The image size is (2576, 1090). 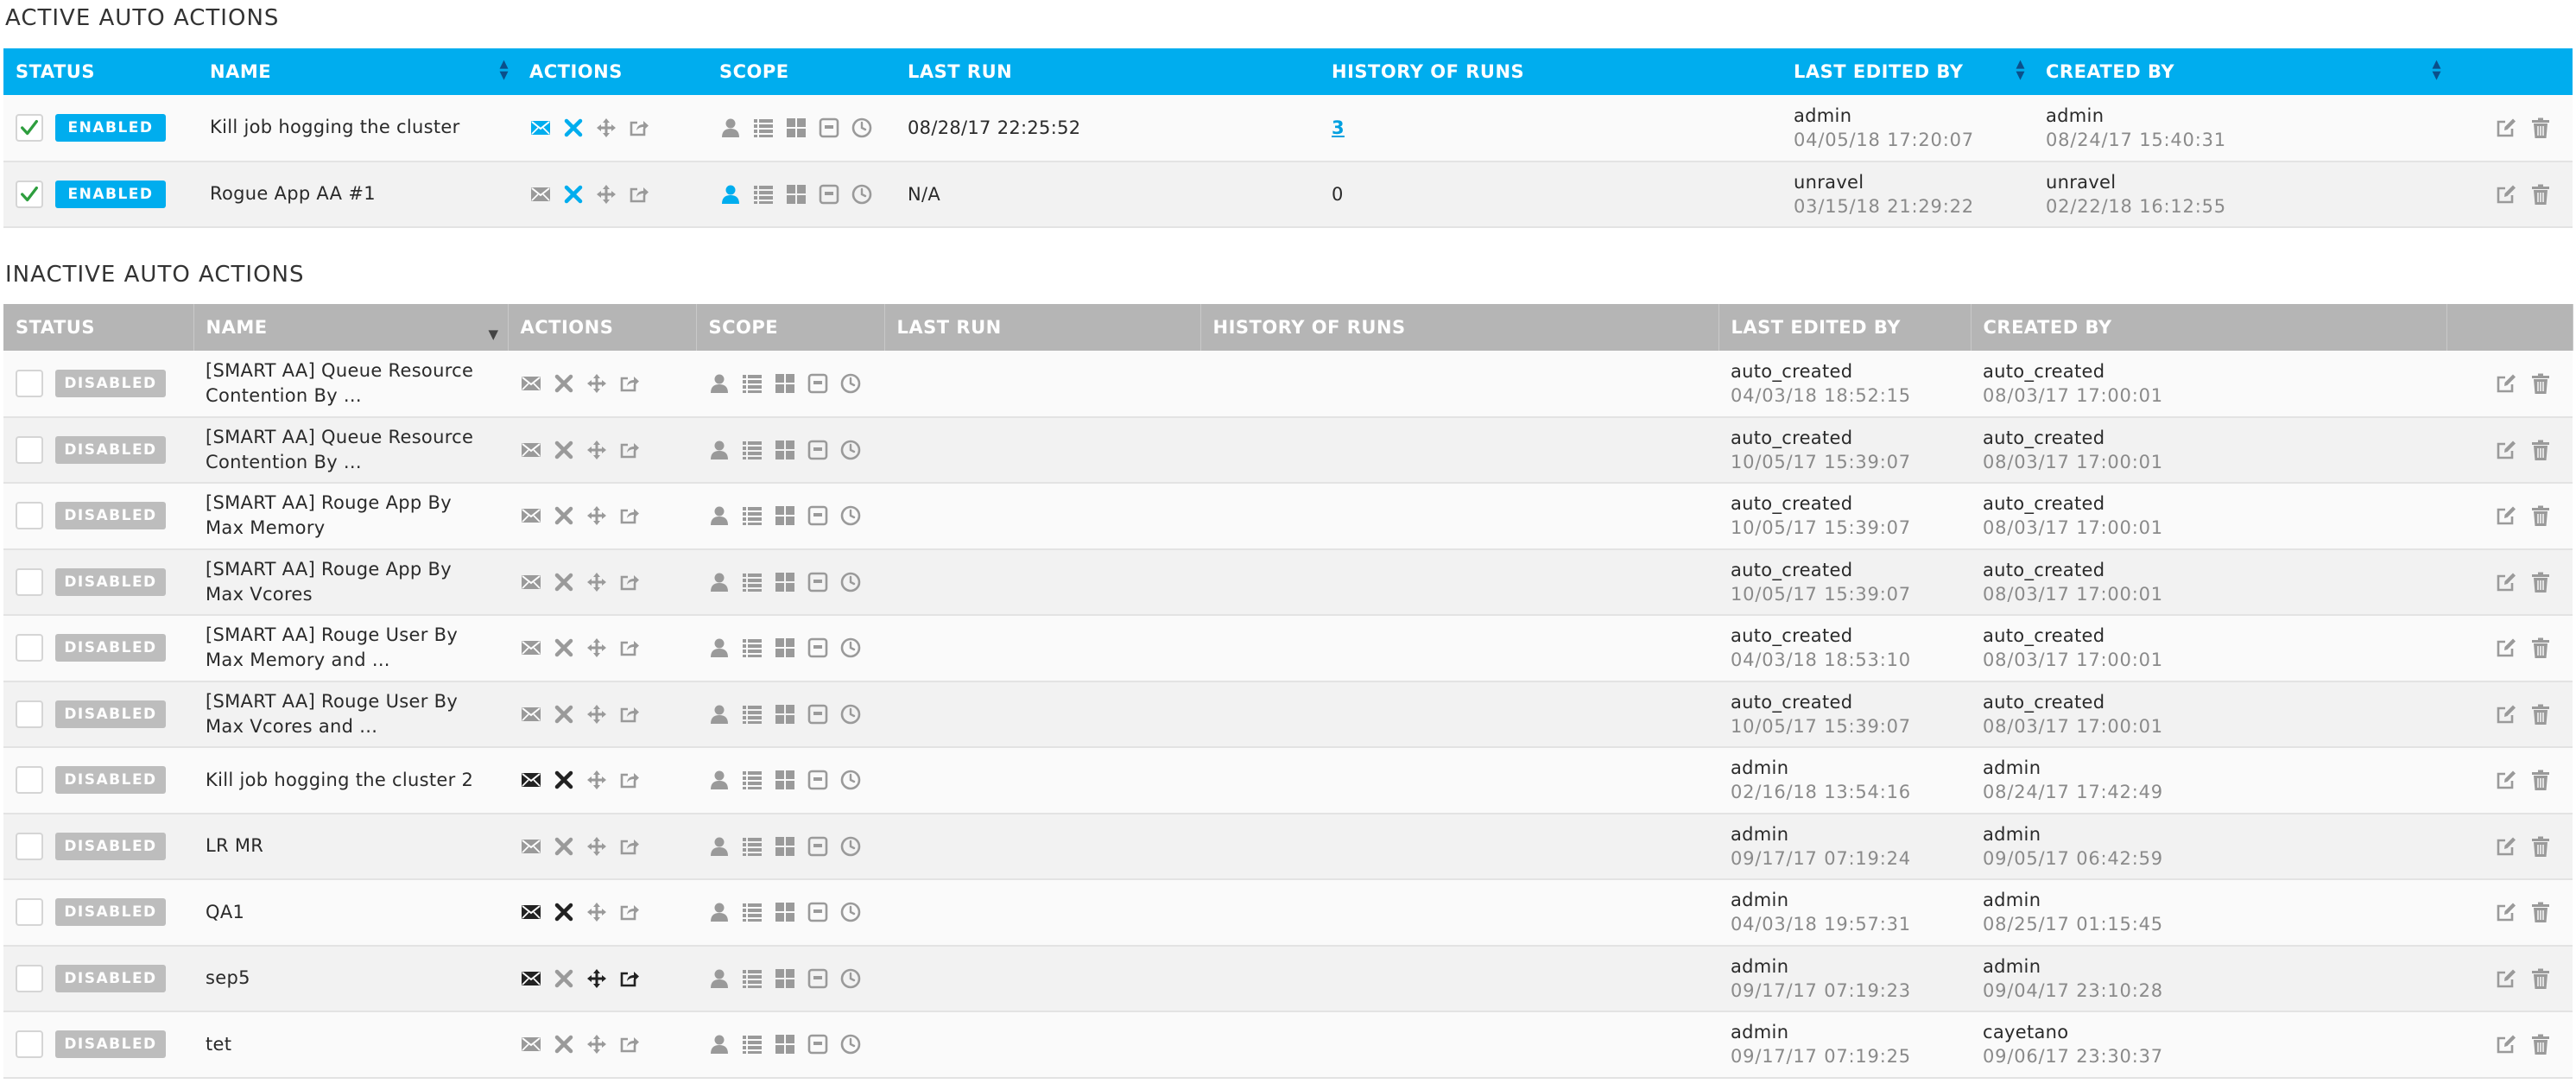 What do you see at coordinates (1760, 900) in the screenshot?
I see `last-edited-user: admin` at bounding box center [1760, 900].